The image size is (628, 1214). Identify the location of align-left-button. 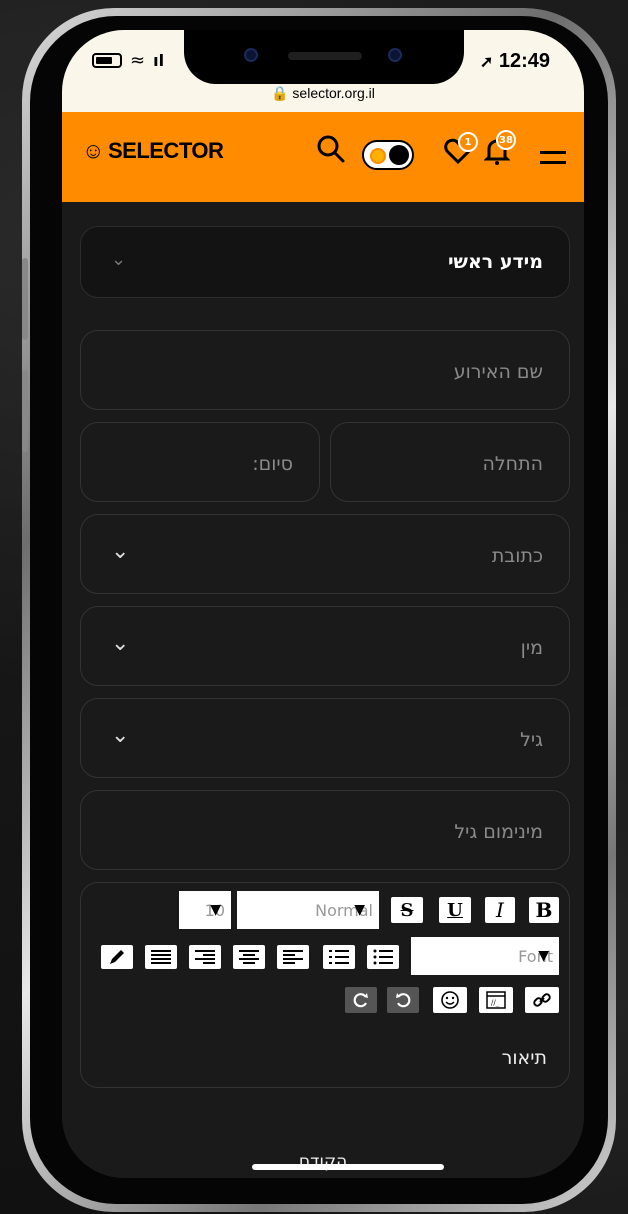
(293, 957).